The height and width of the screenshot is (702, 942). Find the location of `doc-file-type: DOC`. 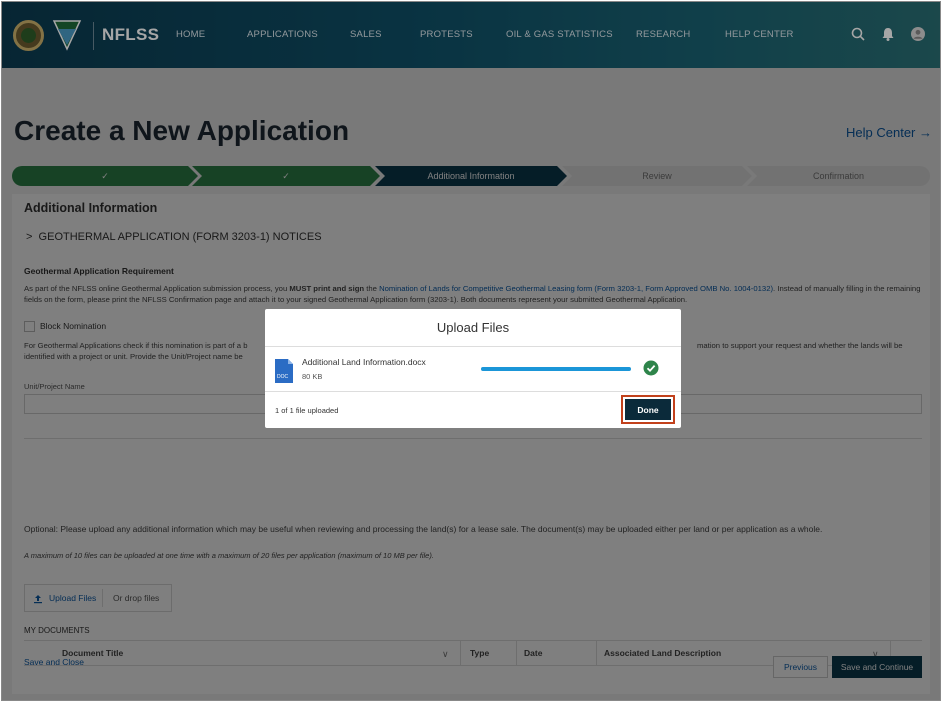

doc-file-type: DOC is located at coordinates (283, 377).